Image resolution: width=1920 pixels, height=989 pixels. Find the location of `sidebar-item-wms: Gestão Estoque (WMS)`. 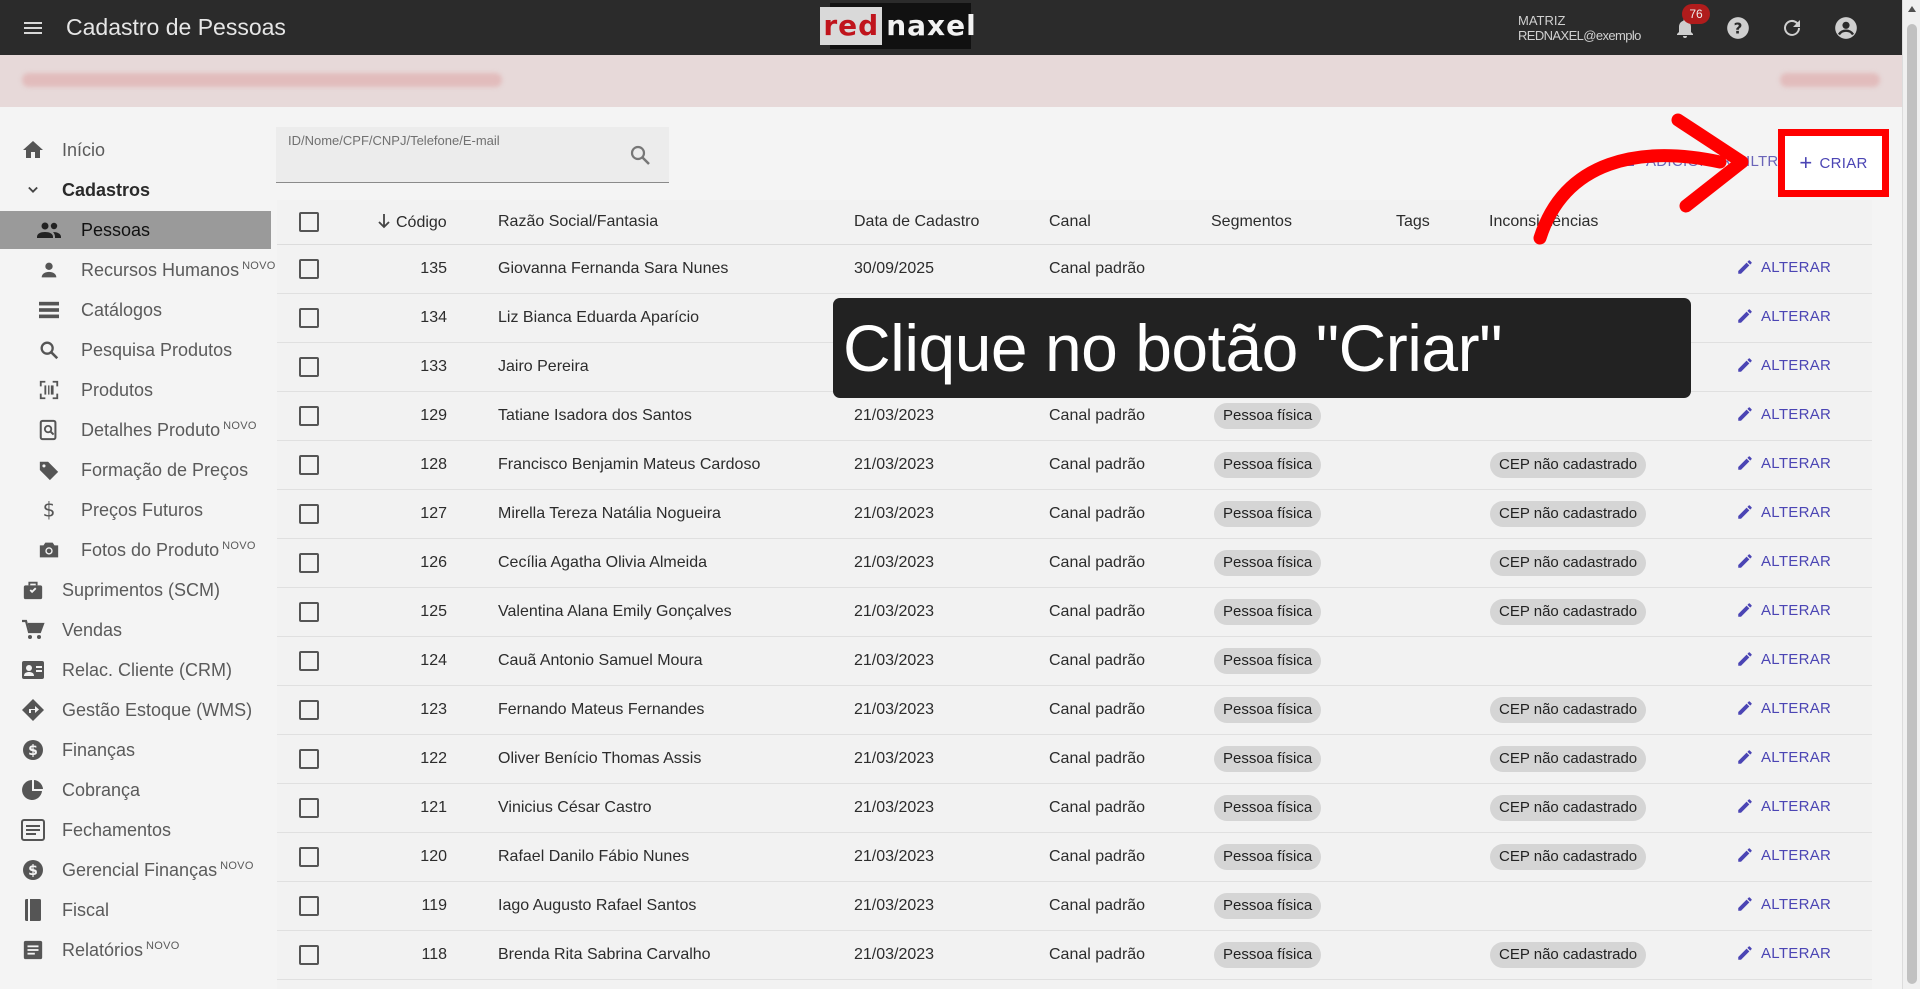

sidebar-item-wms: Gestão Estoque (WMS) is located at coordinates (135, 710).